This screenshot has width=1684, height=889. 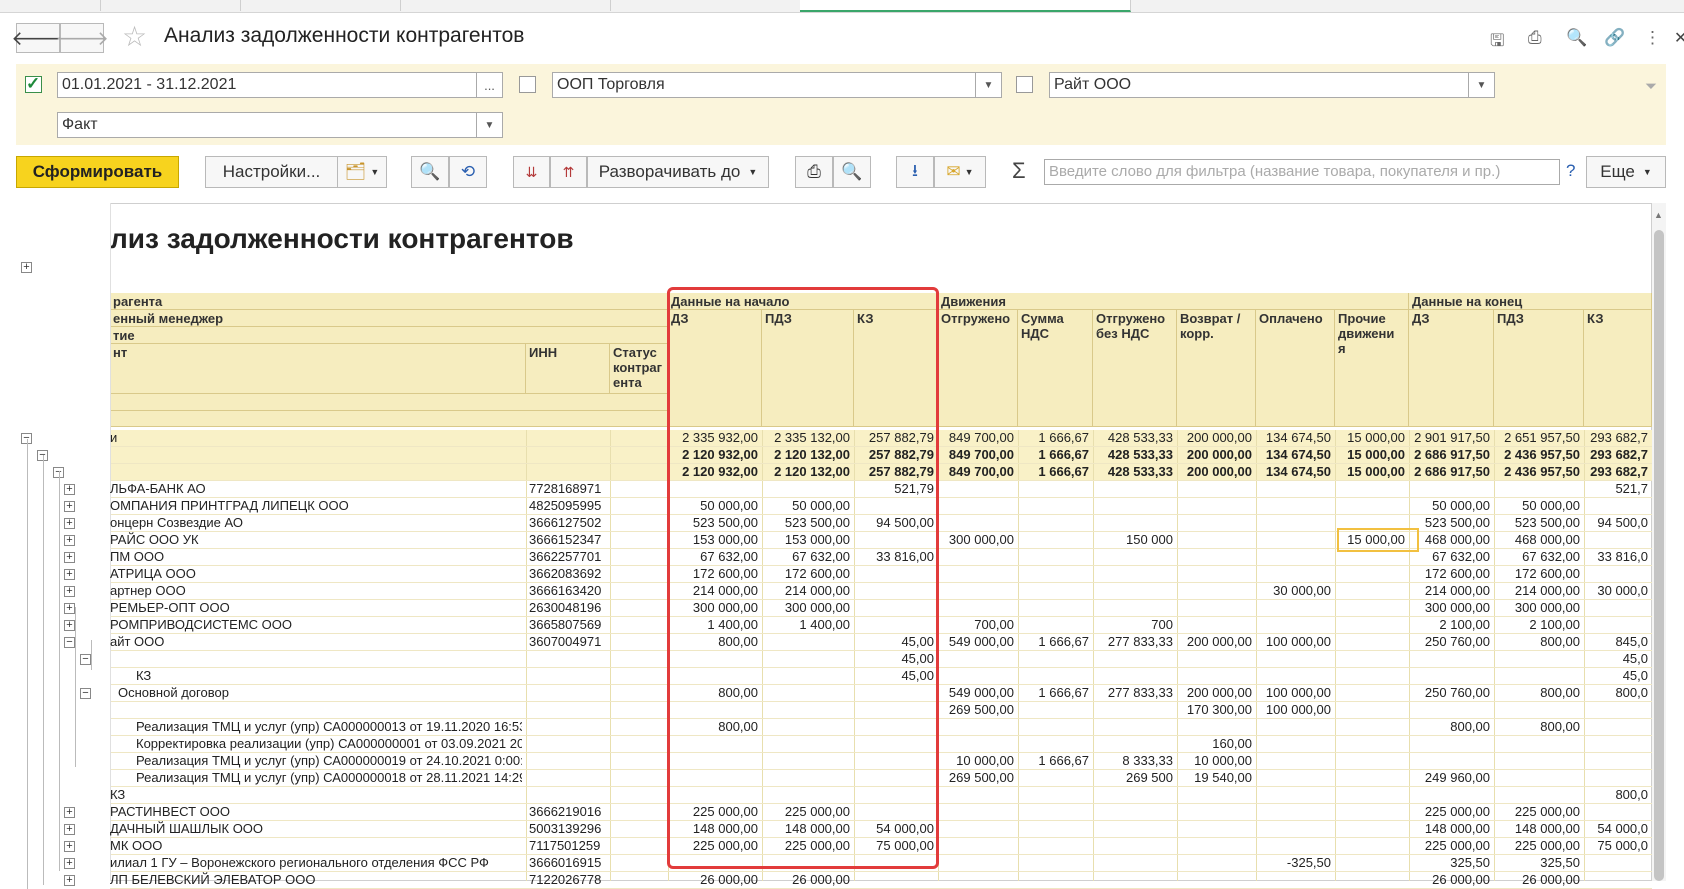 I want to click on row-inn: 3662083692, so click(x=565, y=574).